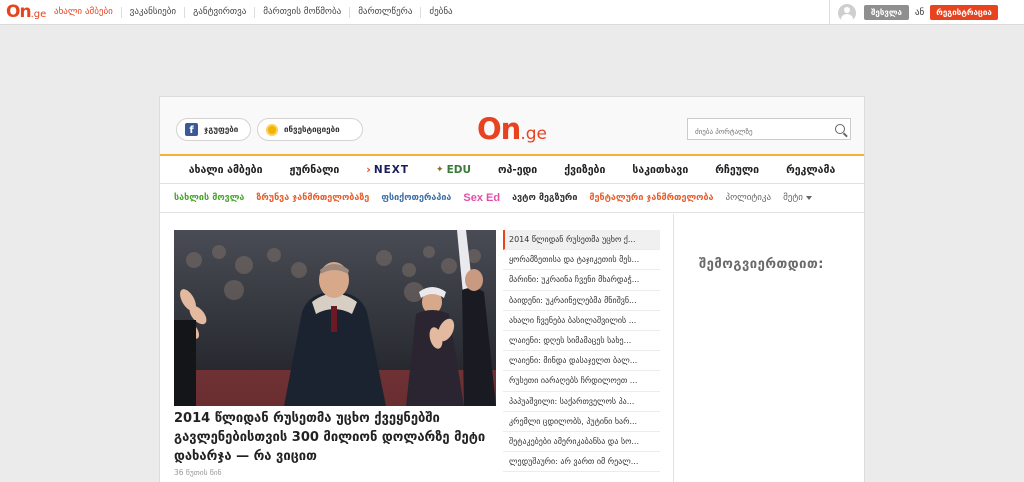 The image size is (1024, 482). What do you see at coordinates (512, 129) in the screenshot?
I see `main-logo: On.ge` at bounding box center [512, 129].